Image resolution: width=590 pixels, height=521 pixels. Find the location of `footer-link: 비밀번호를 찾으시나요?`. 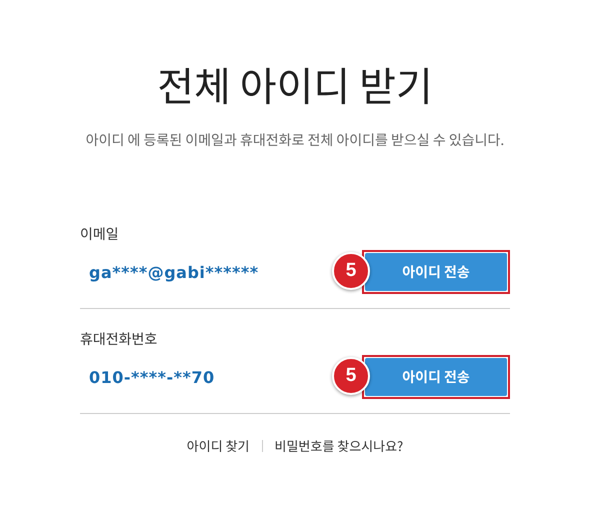

footer-link: 비밀번호를 찾으시나요? is located at coordinates (339, 445).